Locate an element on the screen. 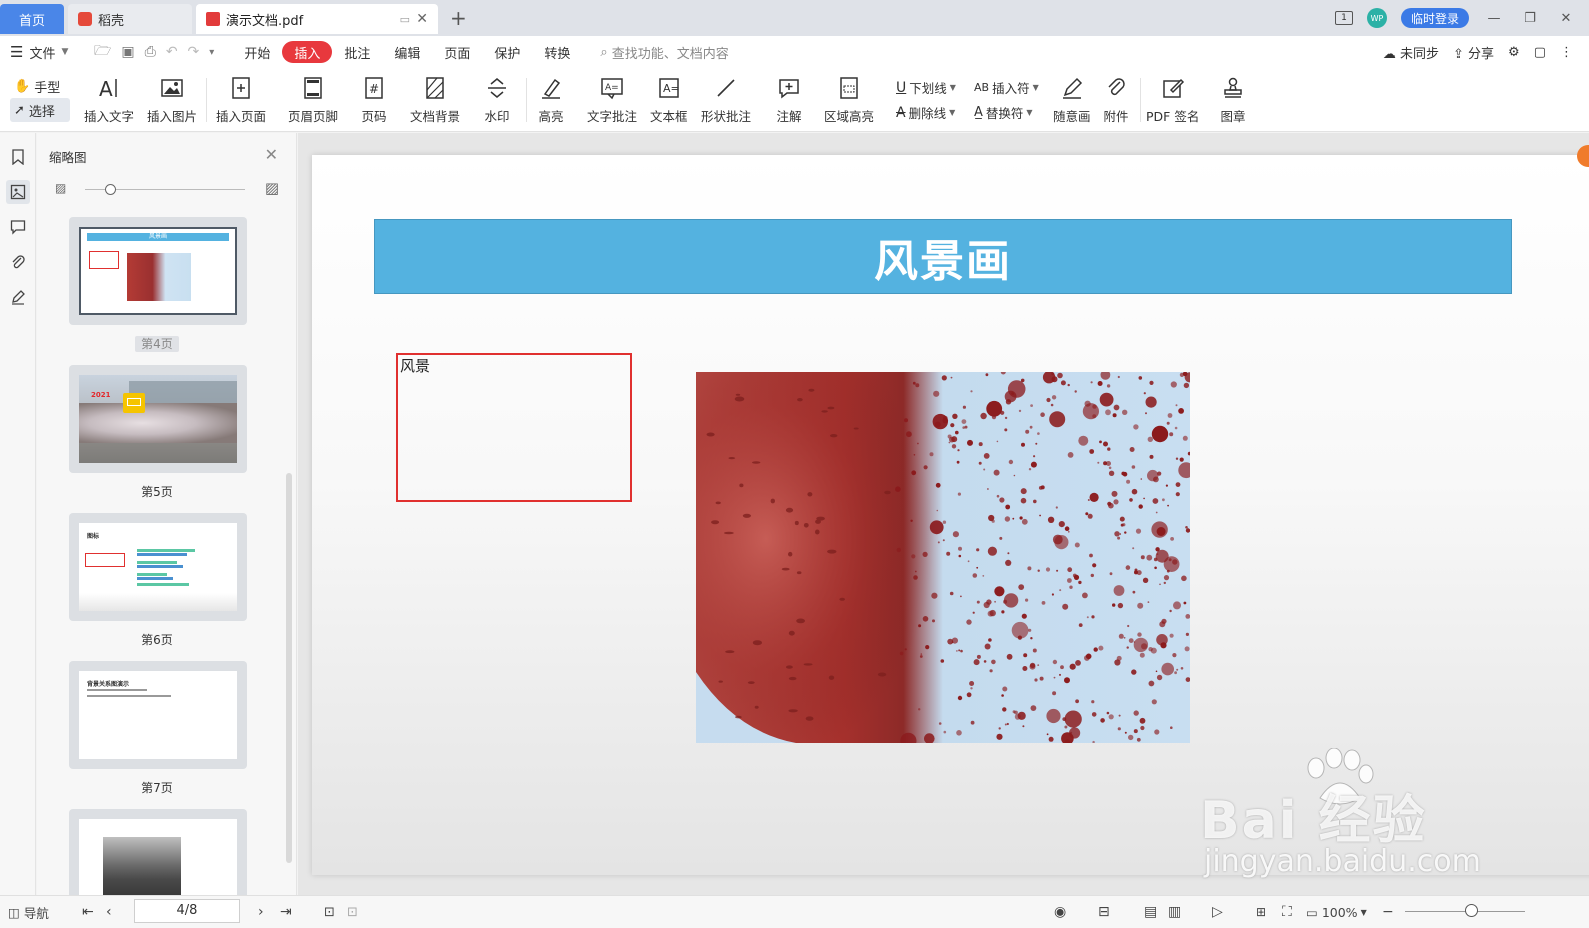 The height and width of the screenshot is (928, 1589). eye-protection-icon: ◉ is located at coordinates (1060, 912).